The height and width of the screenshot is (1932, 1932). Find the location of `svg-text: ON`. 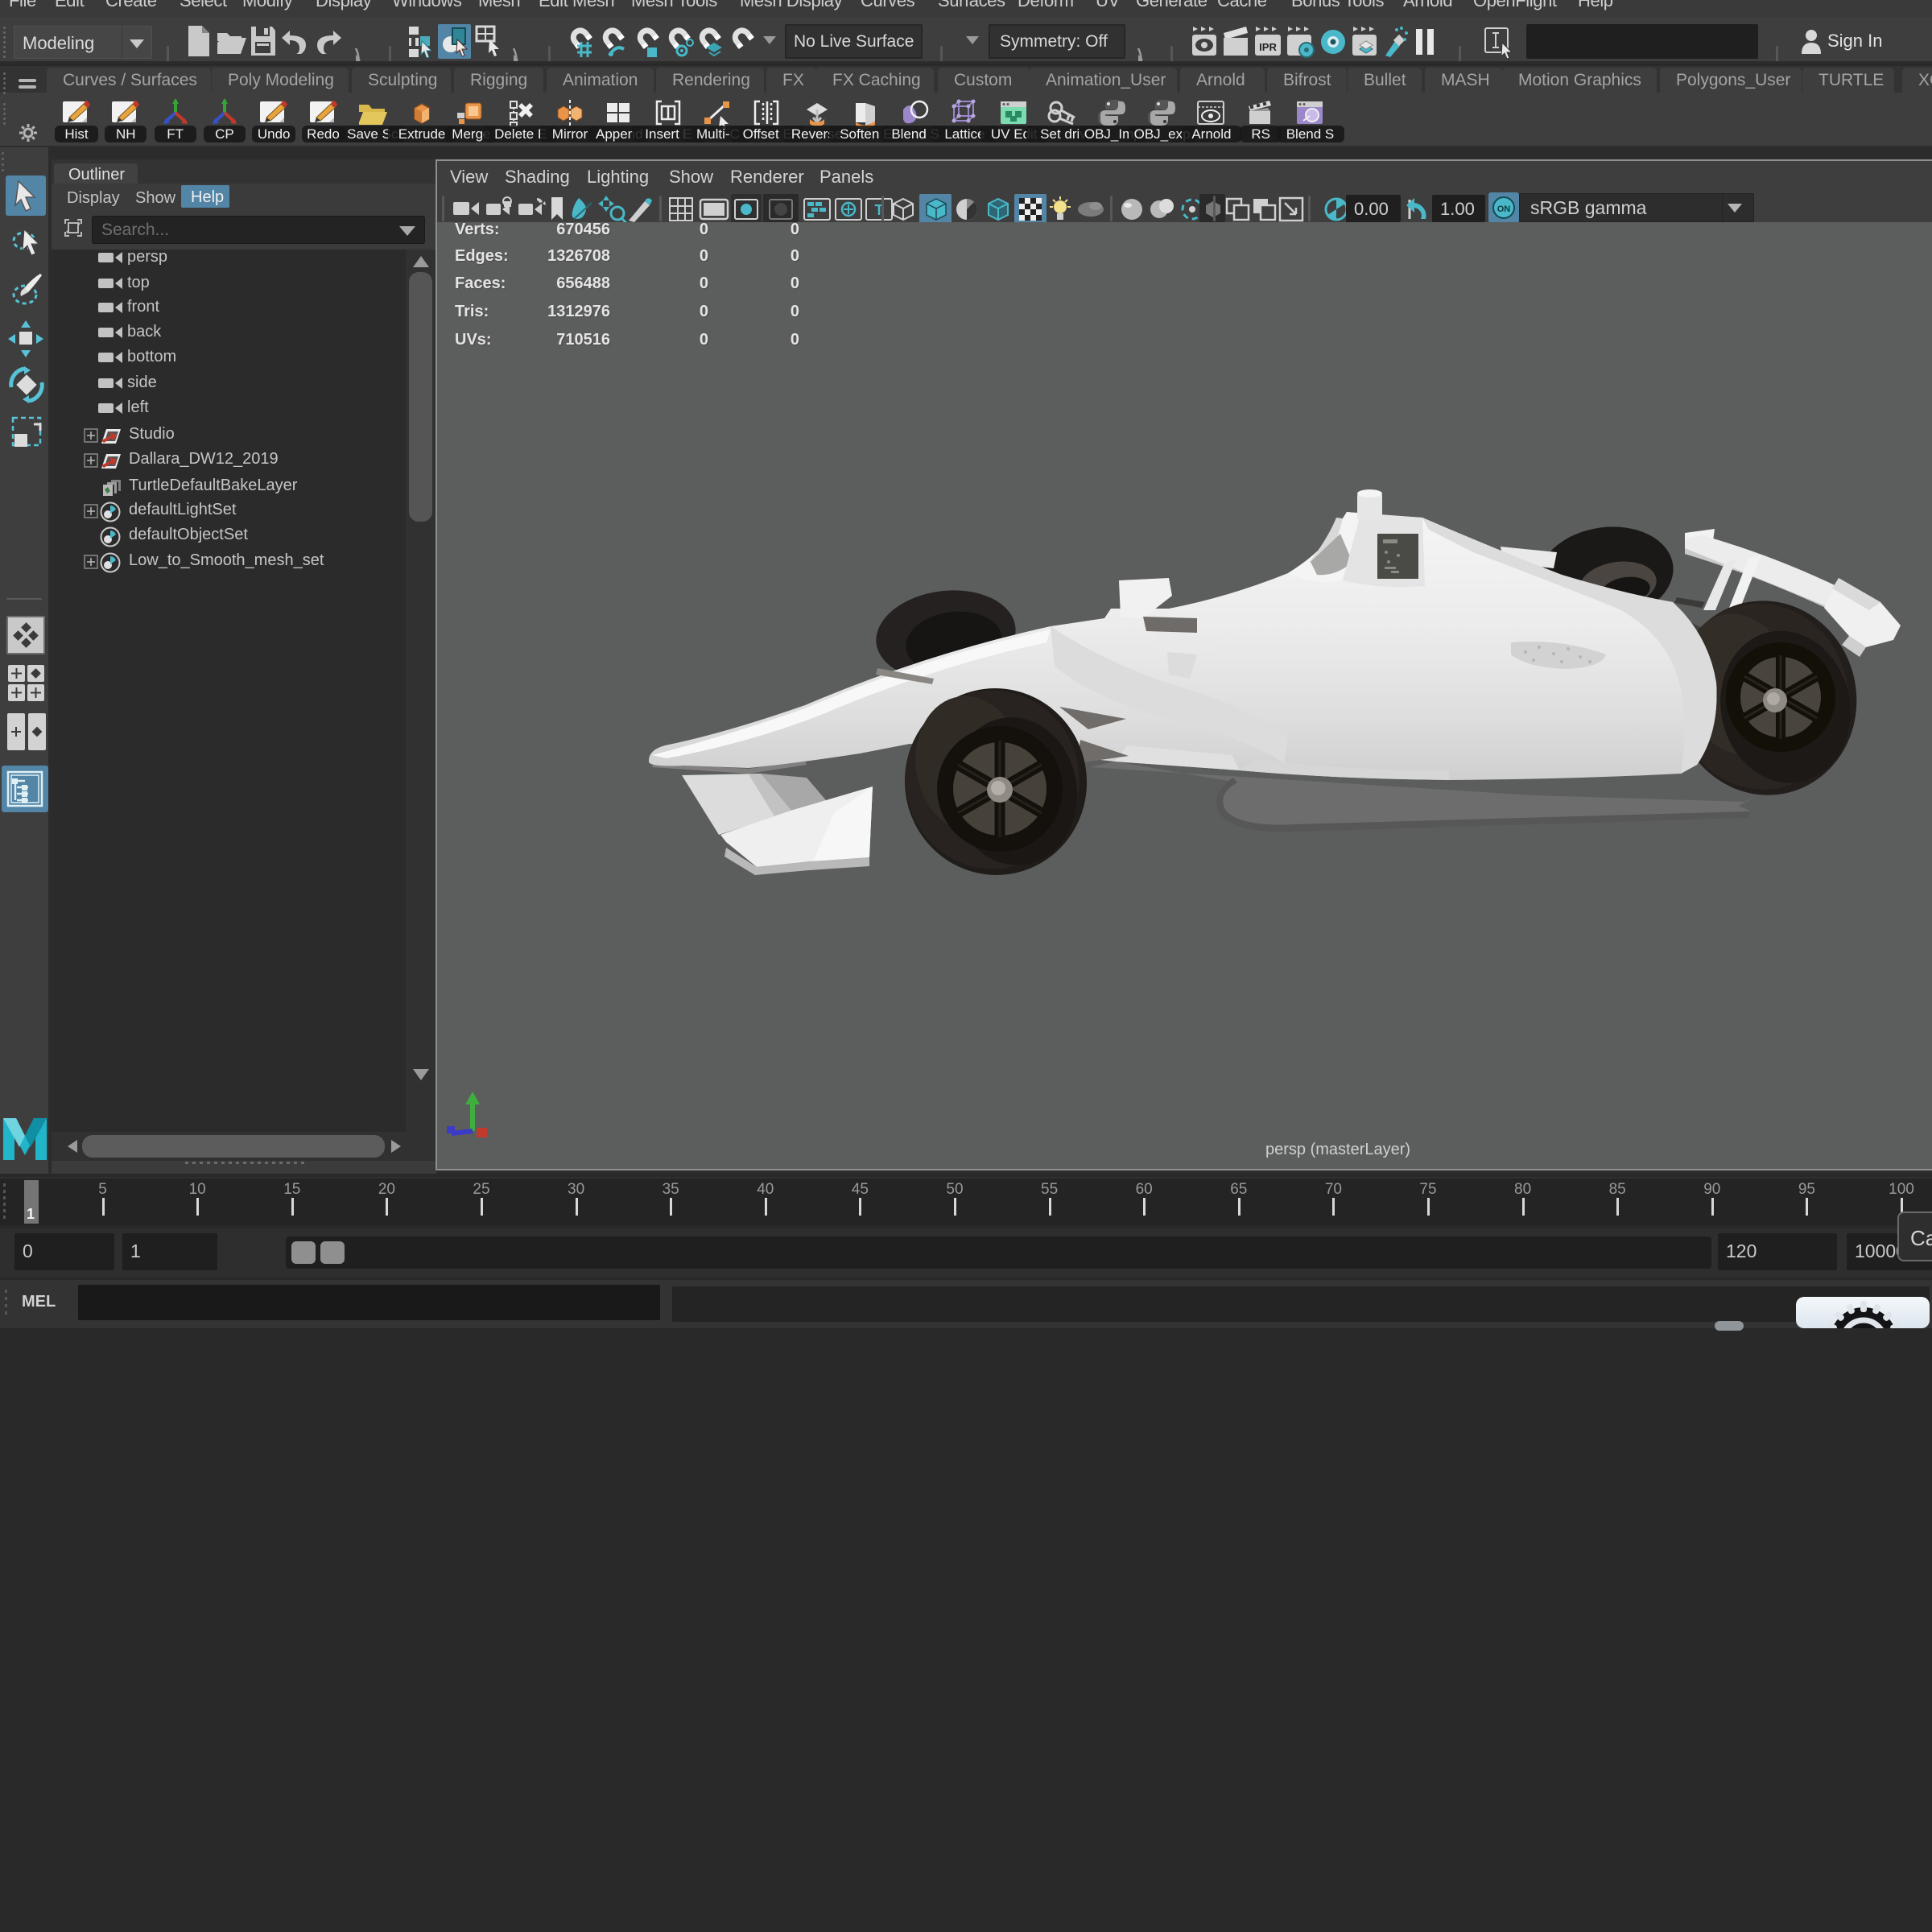

svg-text: ON is located at coordinates (1504, 209).